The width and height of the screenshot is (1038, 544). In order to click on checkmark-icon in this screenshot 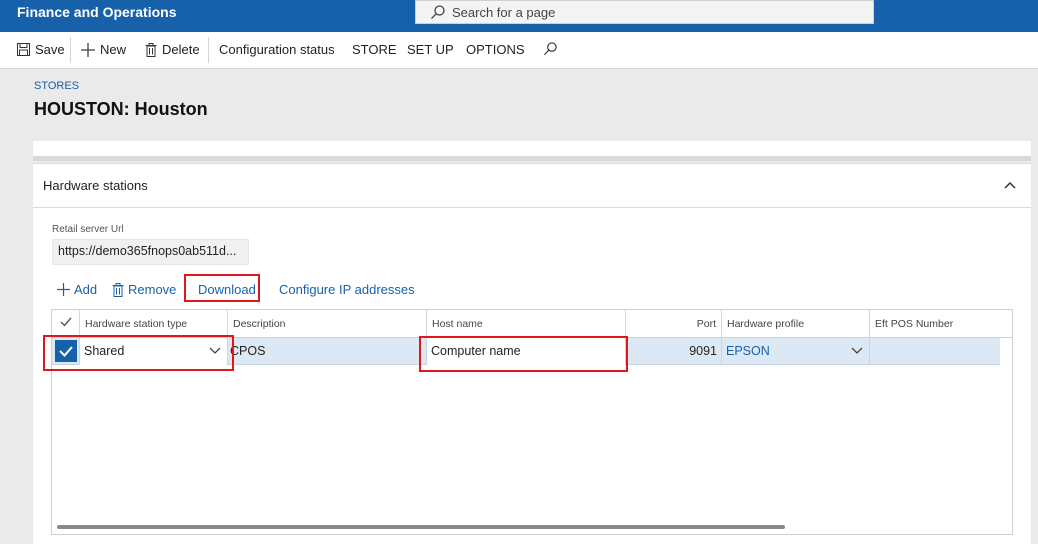, I will do `click(66, 322)`.